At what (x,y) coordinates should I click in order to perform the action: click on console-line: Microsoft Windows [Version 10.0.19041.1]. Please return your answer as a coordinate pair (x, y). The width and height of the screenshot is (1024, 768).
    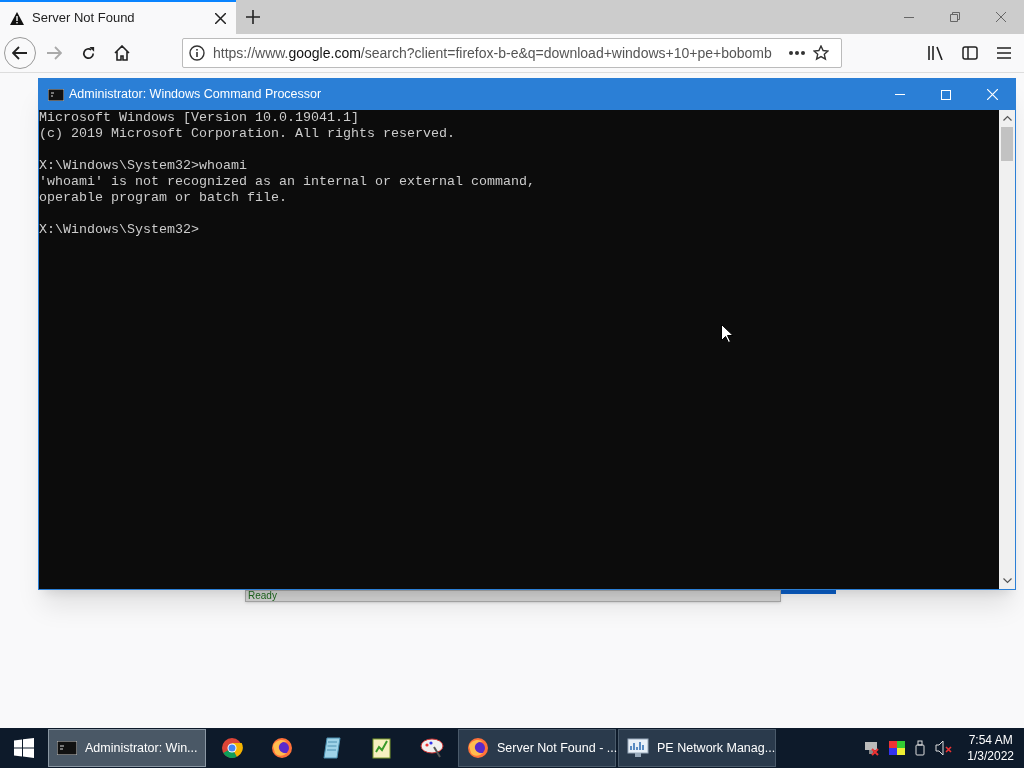
    Looking at the image, I should click on (199, 118).